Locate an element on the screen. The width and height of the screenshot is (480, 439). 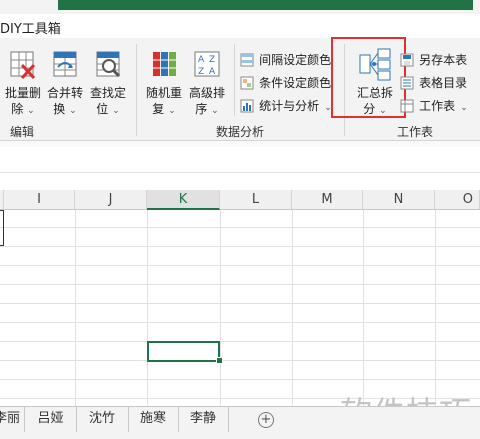
column-header-I: I is located at coordinates (39, 200).